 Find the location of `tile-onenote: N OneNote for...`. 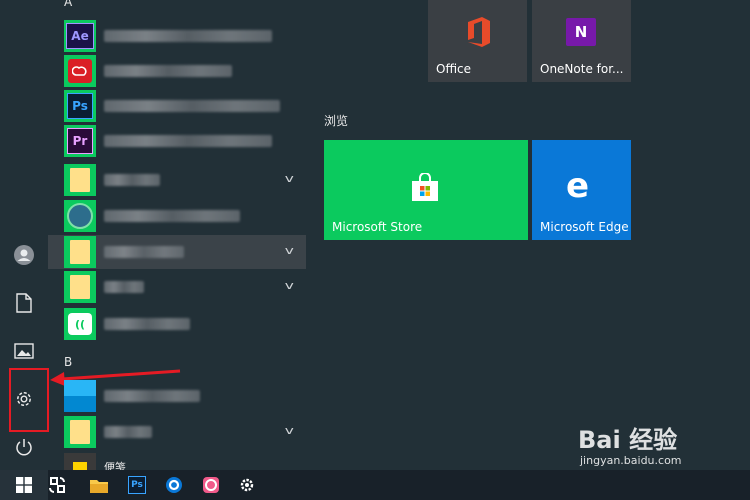

tile-onenote: N OneNote for... is located at coordinates (581, 41).